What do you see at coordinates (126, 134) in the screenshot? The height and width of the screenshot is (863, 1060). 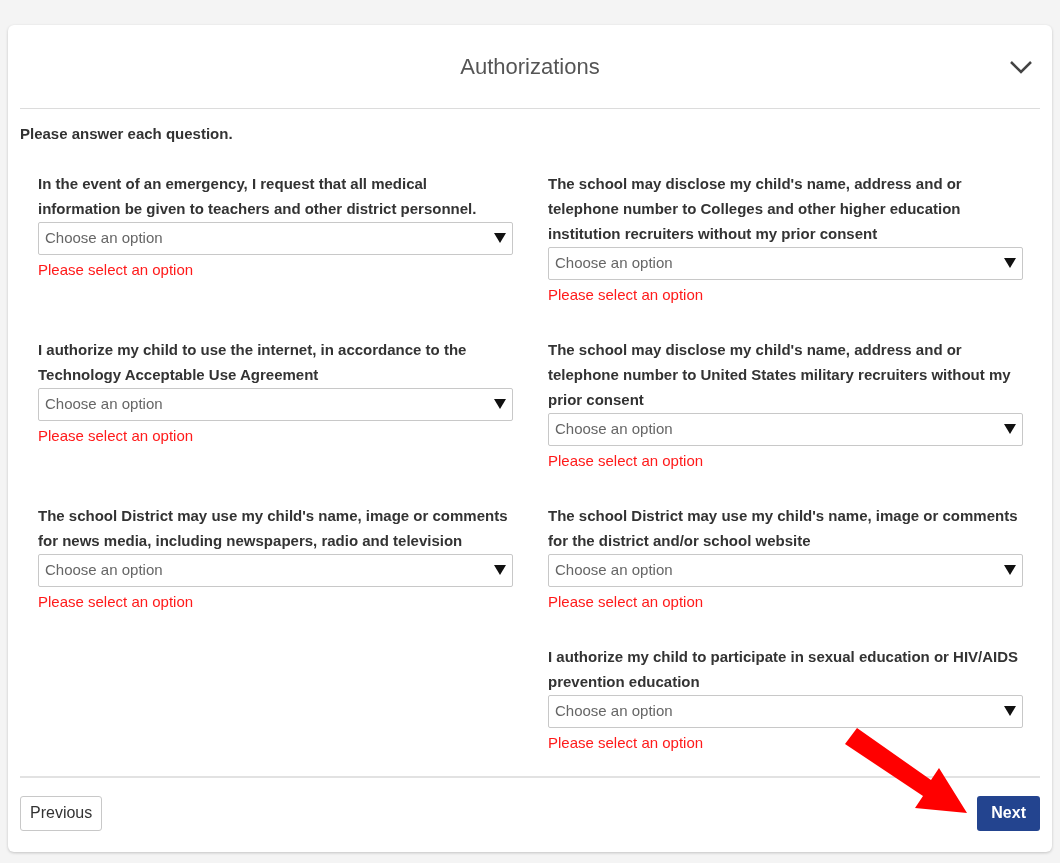 I see `instructions-text: Please answer each question.` at bounding box center [126, 134].